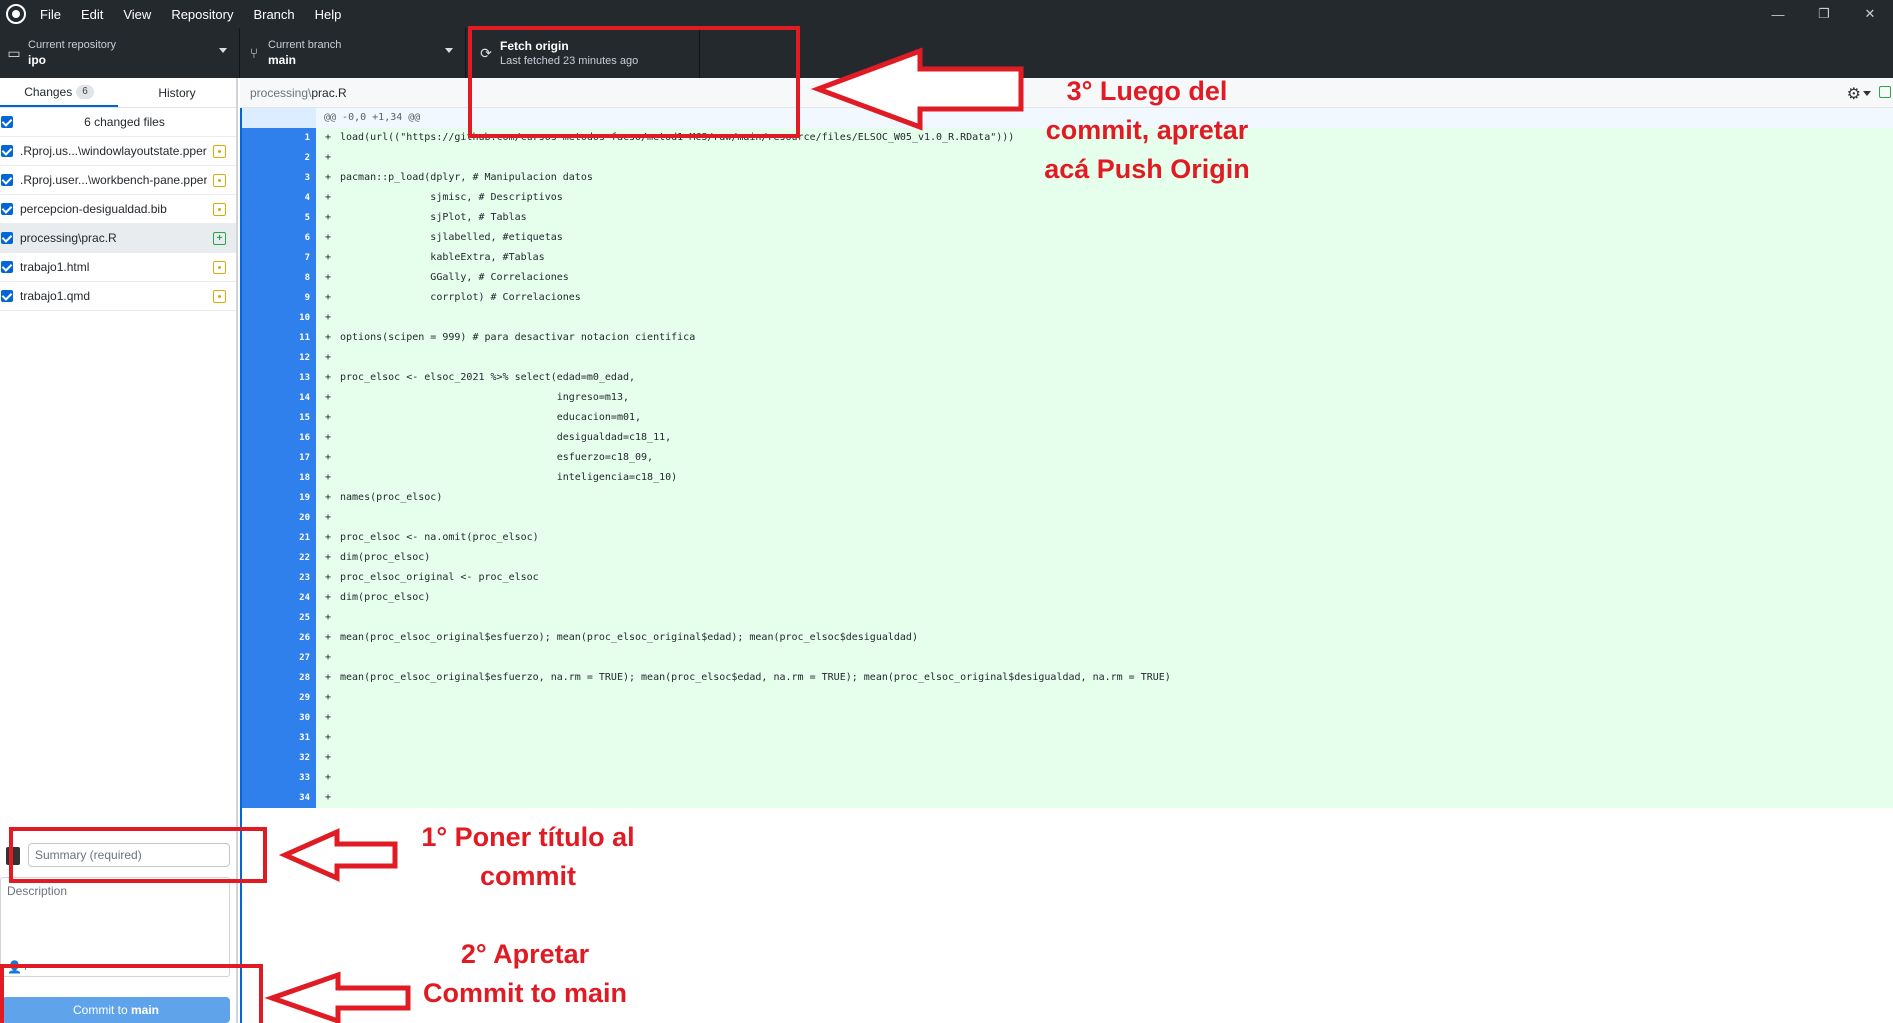 This screenshot has width=1893, height=1023. What do you see at coordinates (1067, 758) in the screenshot?
I see `diff-line: 32 +` at bounding box center [1067, 758].